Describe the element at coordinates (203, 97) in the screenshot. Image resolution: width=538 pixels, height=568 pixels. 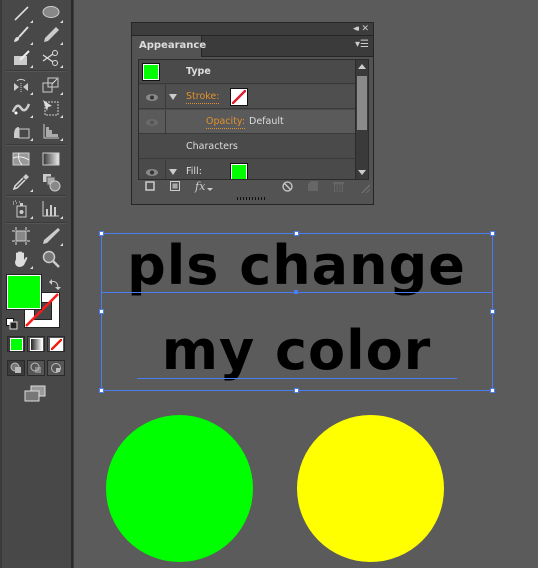
I see `stroke-link: Stroke:` at that location.